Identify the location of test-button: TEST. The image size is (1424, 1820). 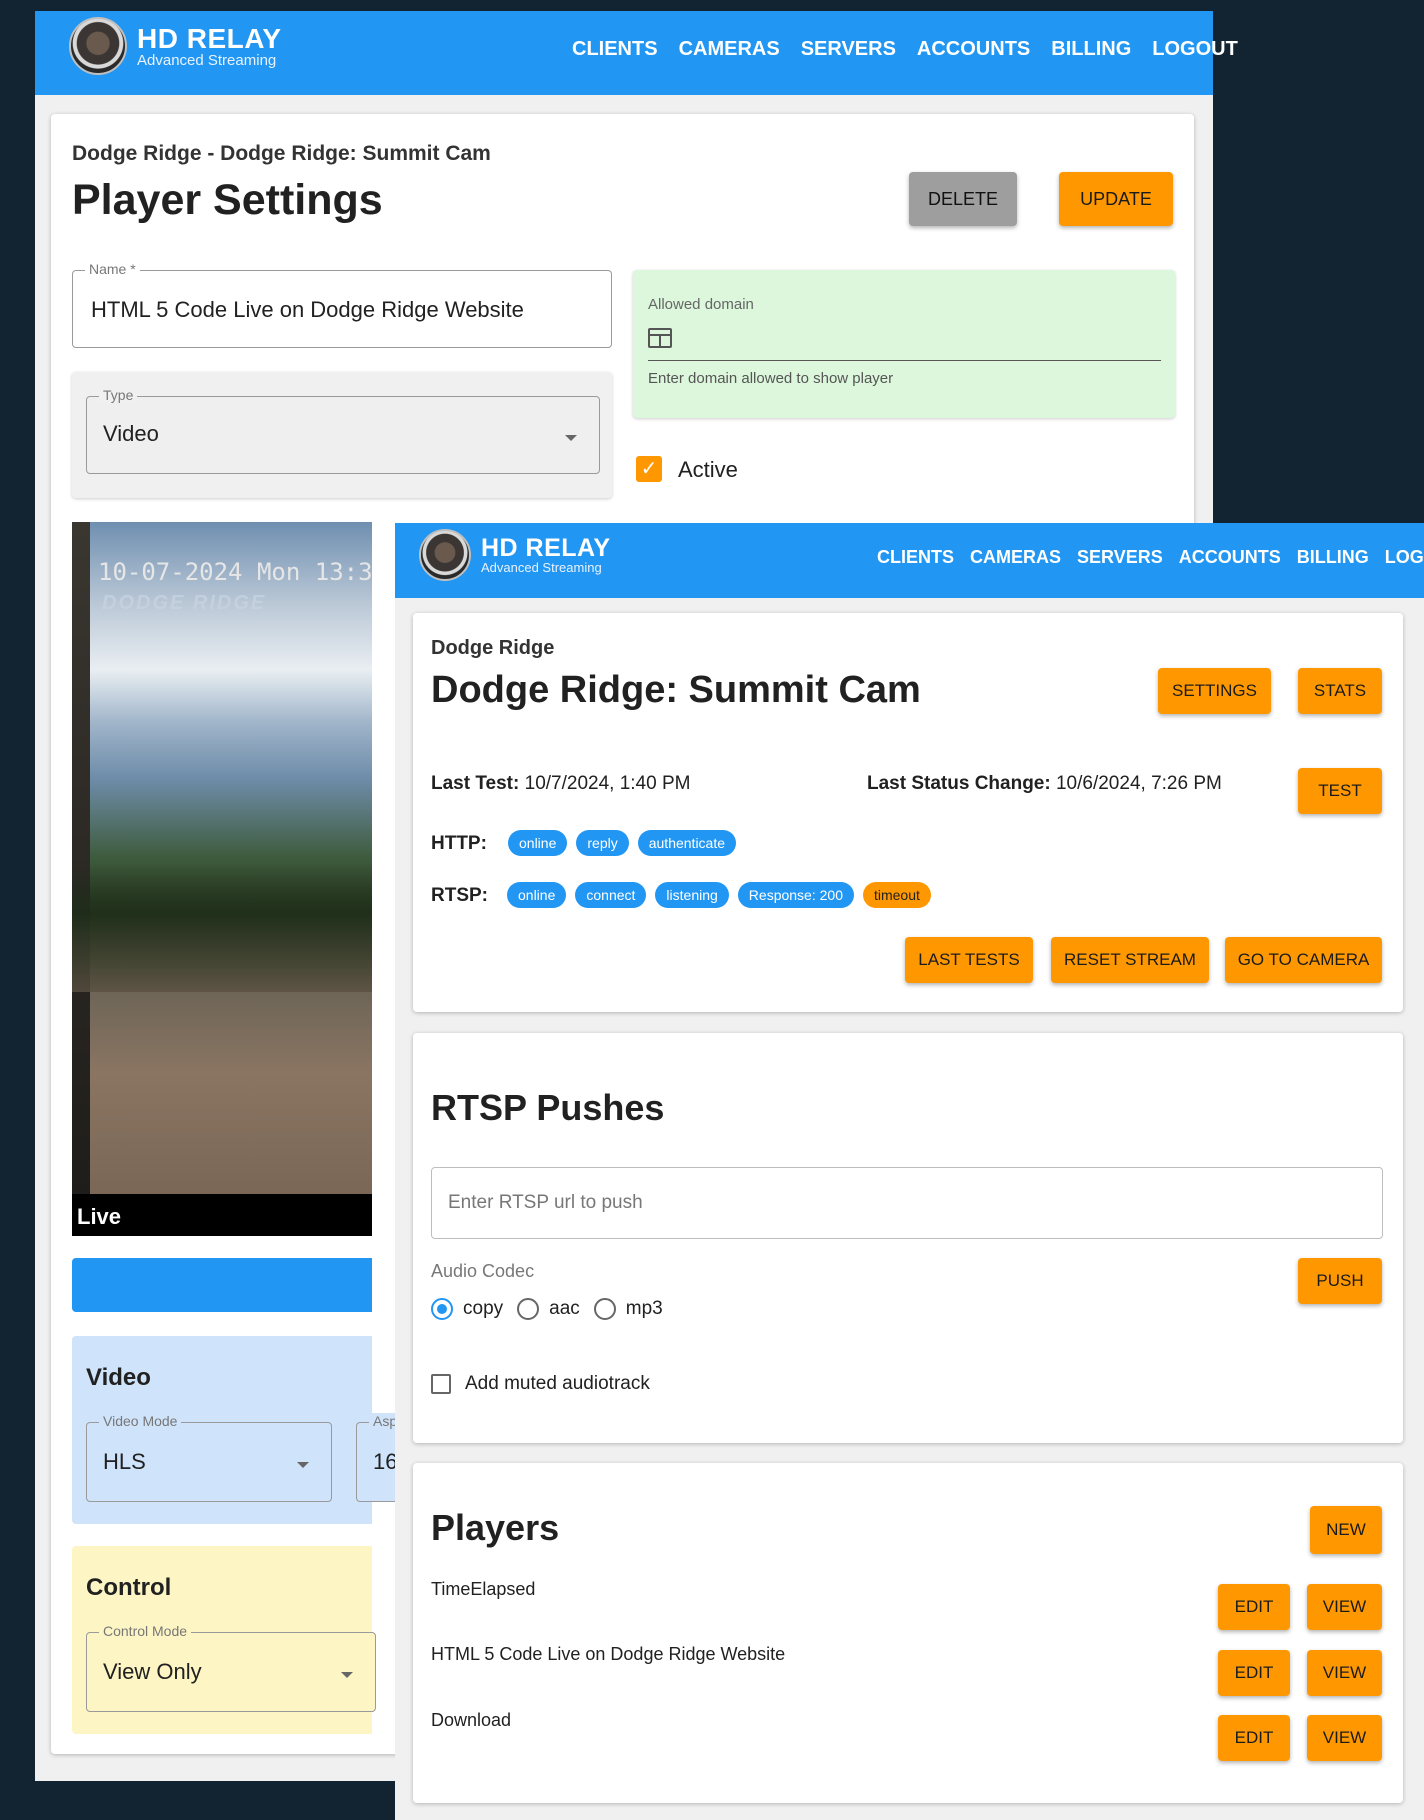
(1340, 791).